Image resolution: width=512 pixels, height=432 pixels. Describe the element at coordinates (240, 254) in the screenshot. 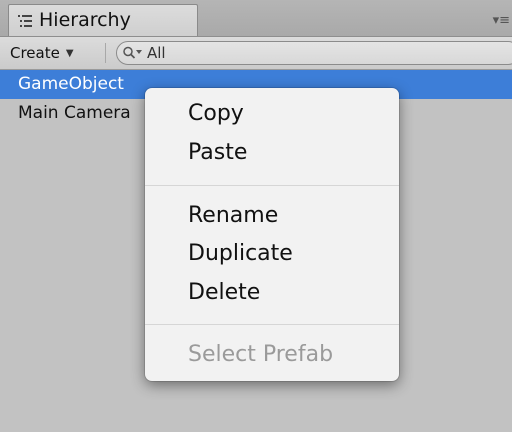

I see `menu-item-duplicate: Duplicate` at that location.